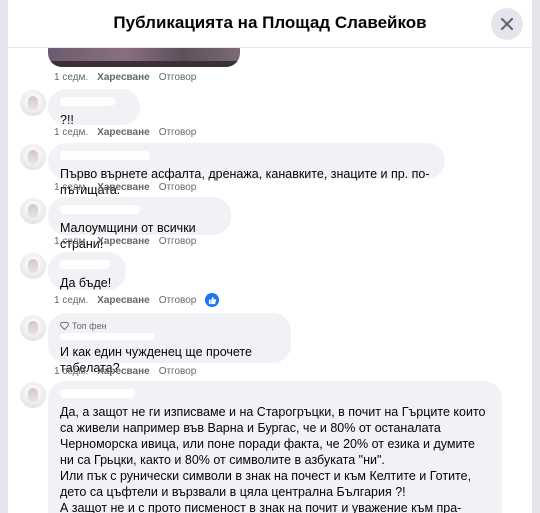  I want to click on page-title: Публикацията на Площад Славейков, so click(270, 22).